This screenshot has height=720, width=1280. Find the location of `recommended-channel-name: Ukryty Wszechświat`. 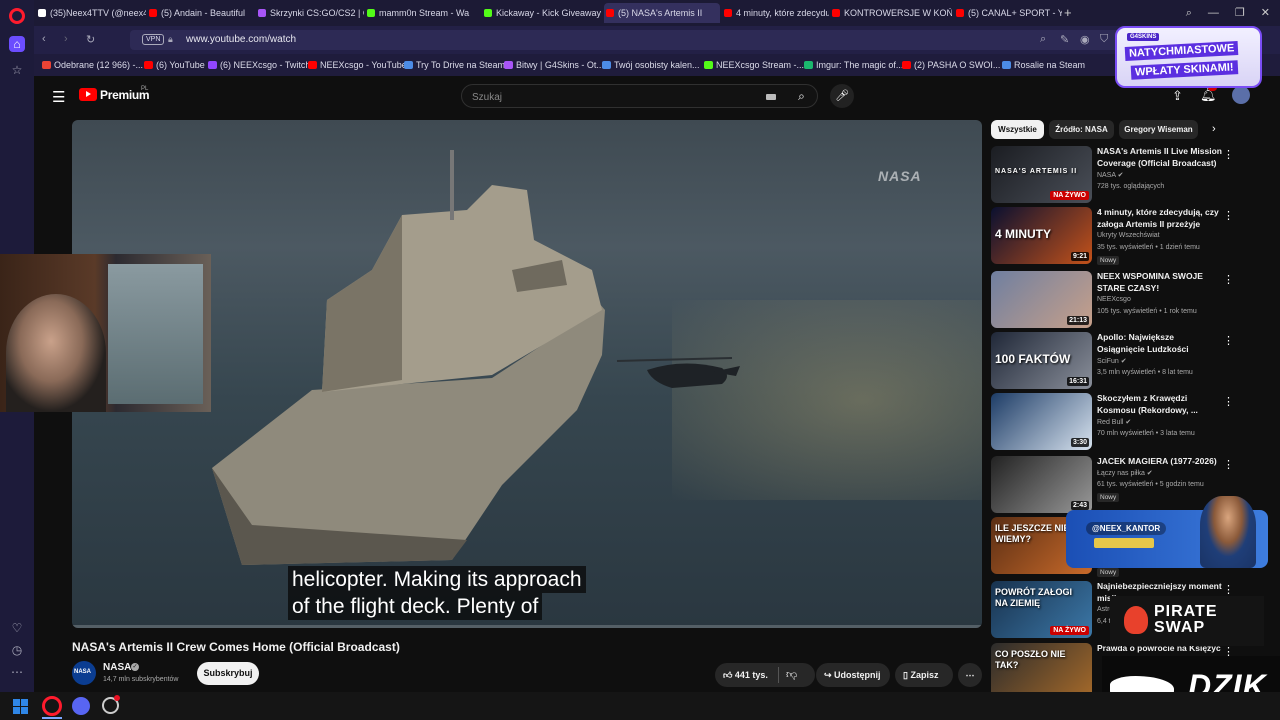

recommended-channel-name: Ukryty Wszechświat is located at coordinates (1128, 235).